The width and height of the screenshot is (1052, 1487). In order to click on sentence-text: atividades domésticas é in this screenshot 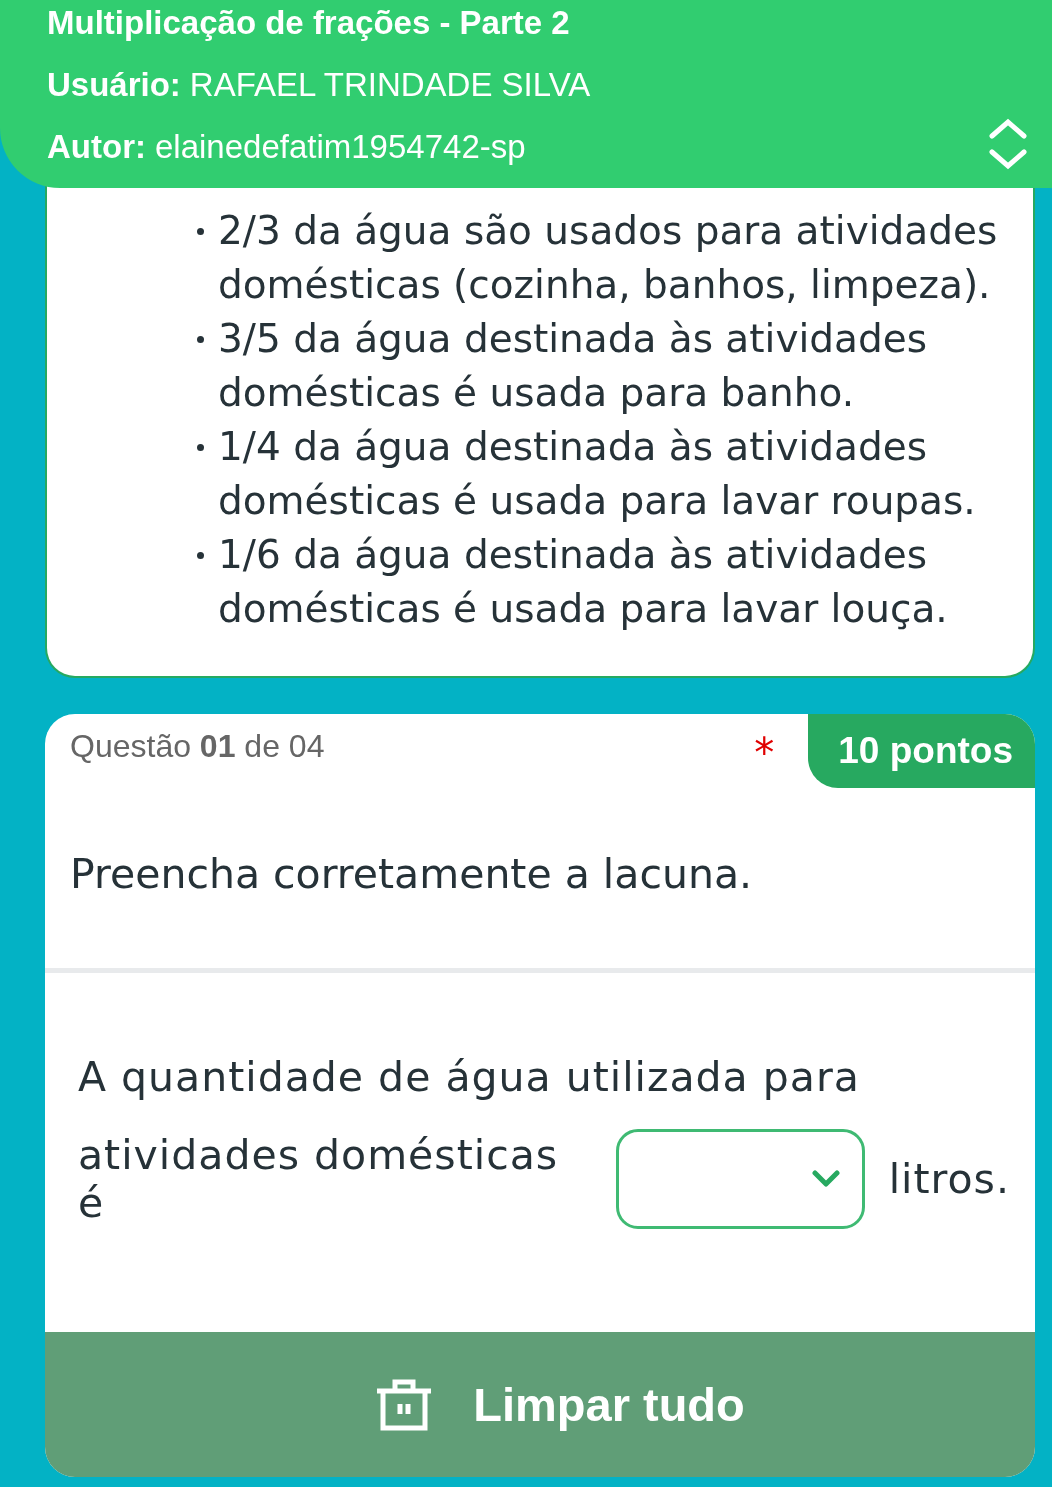, I will do `click(319, 1179)`.